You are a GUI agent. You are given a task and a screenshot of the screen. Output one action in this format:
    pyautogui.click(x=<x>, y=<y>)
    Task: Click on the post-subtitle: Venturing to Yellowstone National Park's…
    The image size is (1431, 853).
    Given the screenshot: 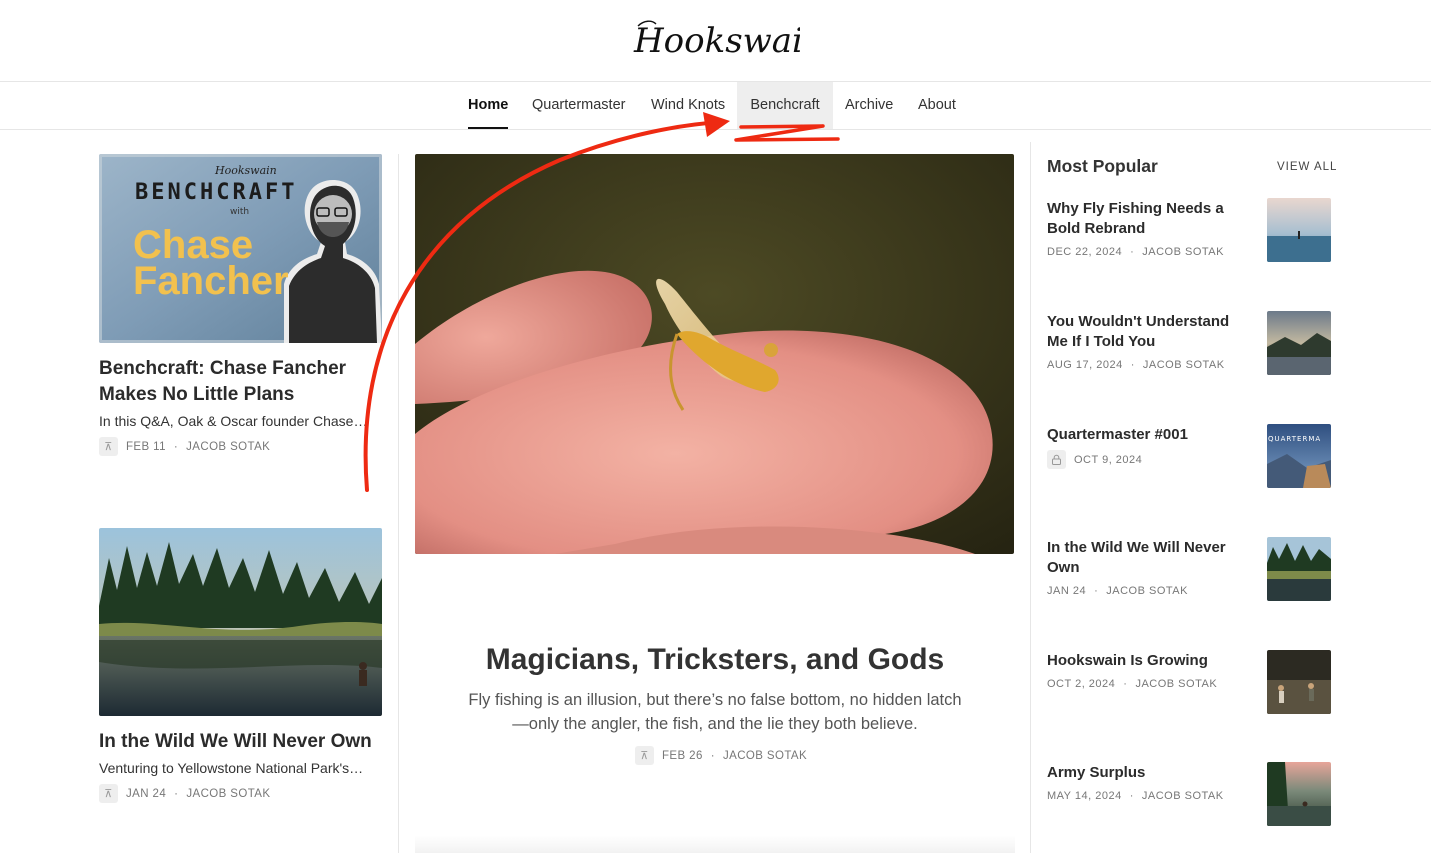 What is the action you would take?
    pyautogui.click(x=231, y=768)
    